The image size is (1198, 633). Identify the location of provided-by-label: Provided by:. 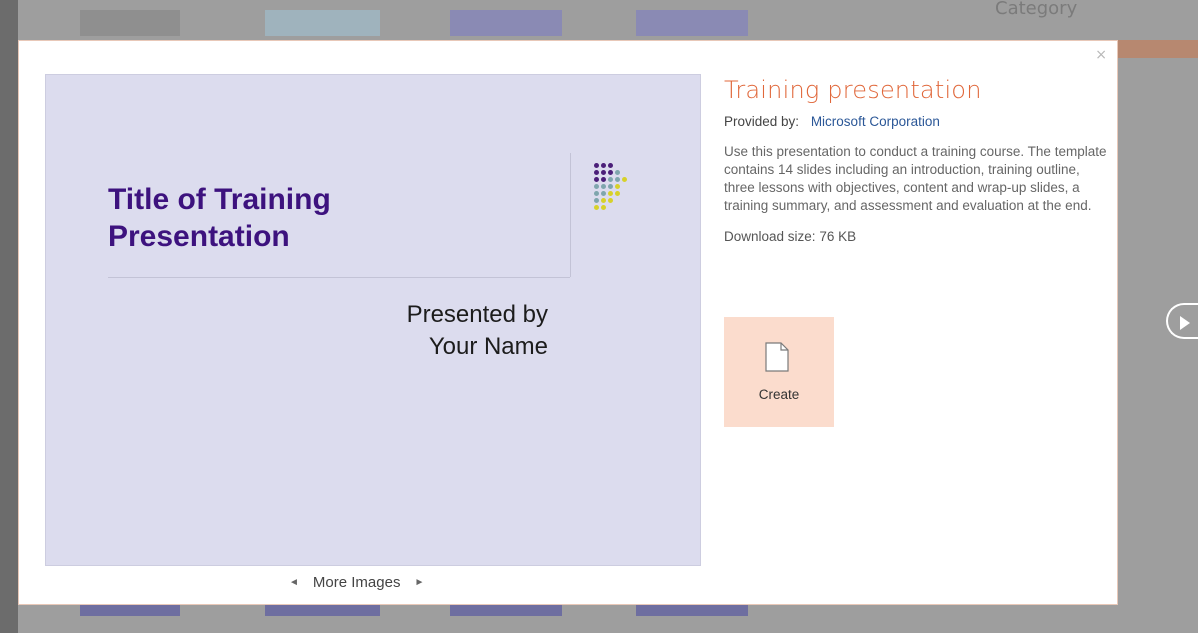
(762, 121).